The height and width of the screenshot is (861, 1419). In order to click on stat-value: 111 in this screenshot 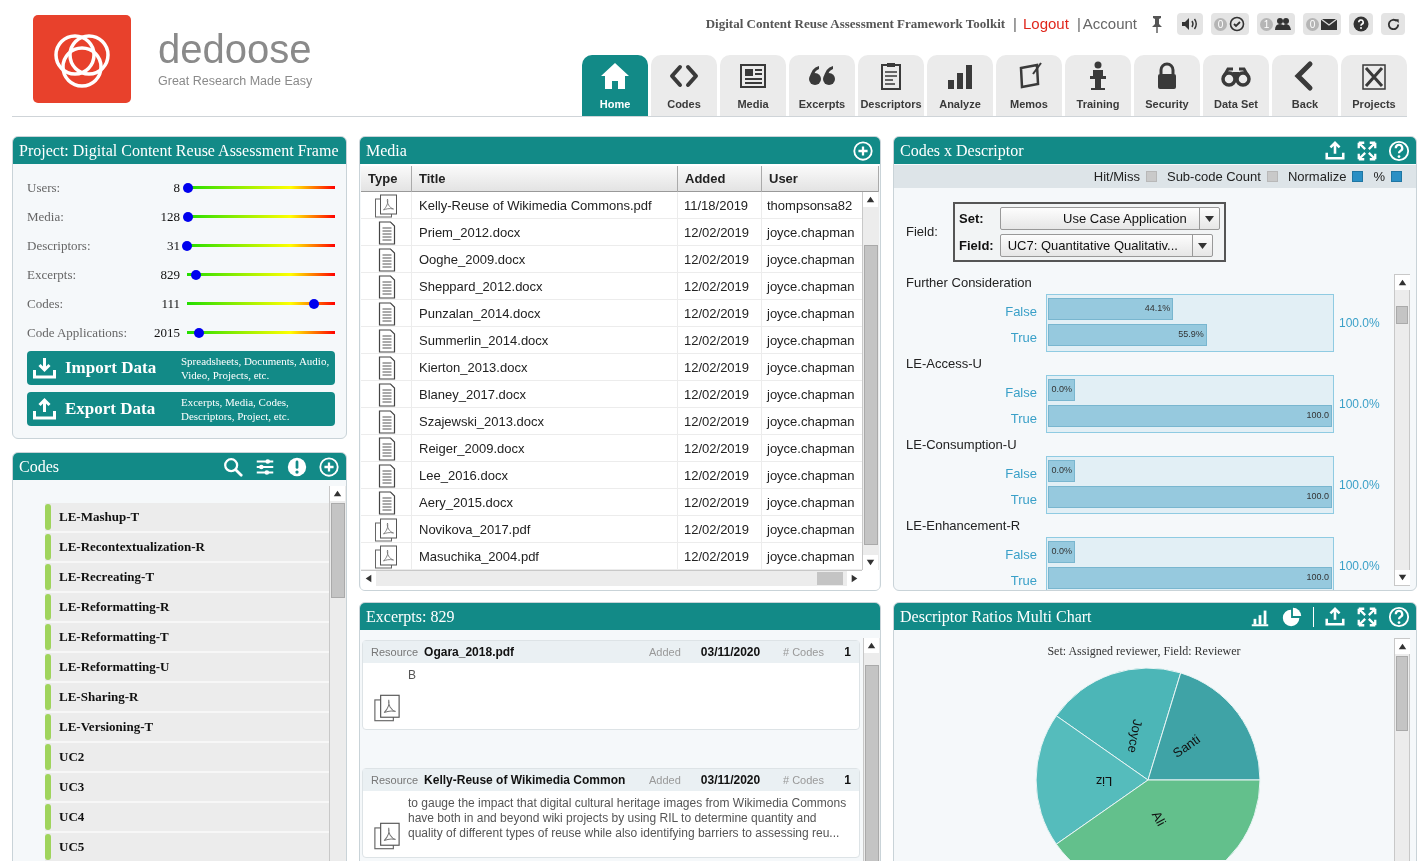, I will do `click(170, 303)`.